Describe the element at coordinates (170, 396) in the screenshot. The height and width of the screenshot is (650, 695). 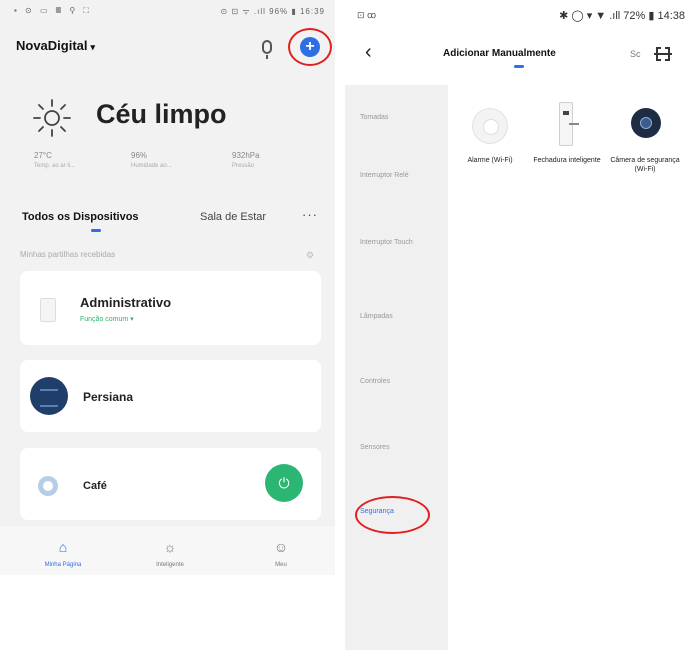
I see `device-card-persiana: Persiana` at that location.